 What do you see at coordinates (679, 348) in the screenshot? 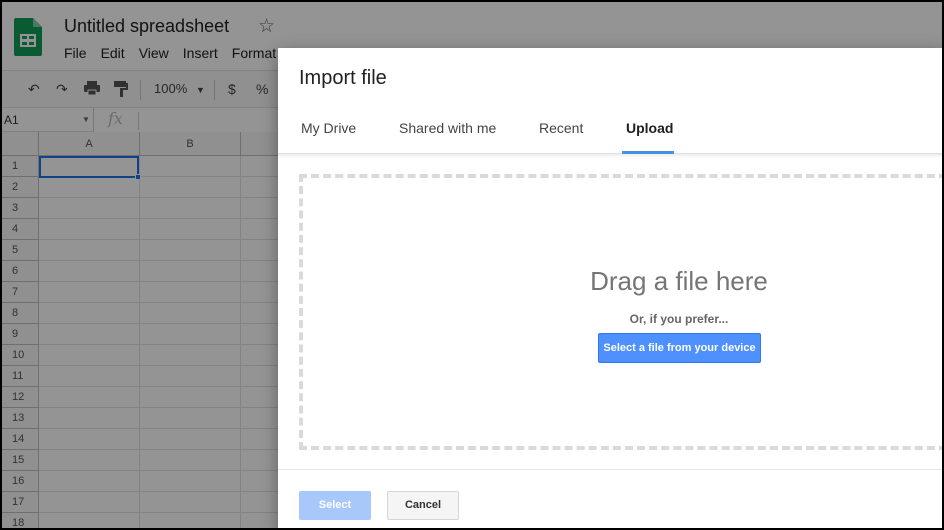
I see `select-file-from-device-button: Select a file from your device` at bounding box center [679, 348].